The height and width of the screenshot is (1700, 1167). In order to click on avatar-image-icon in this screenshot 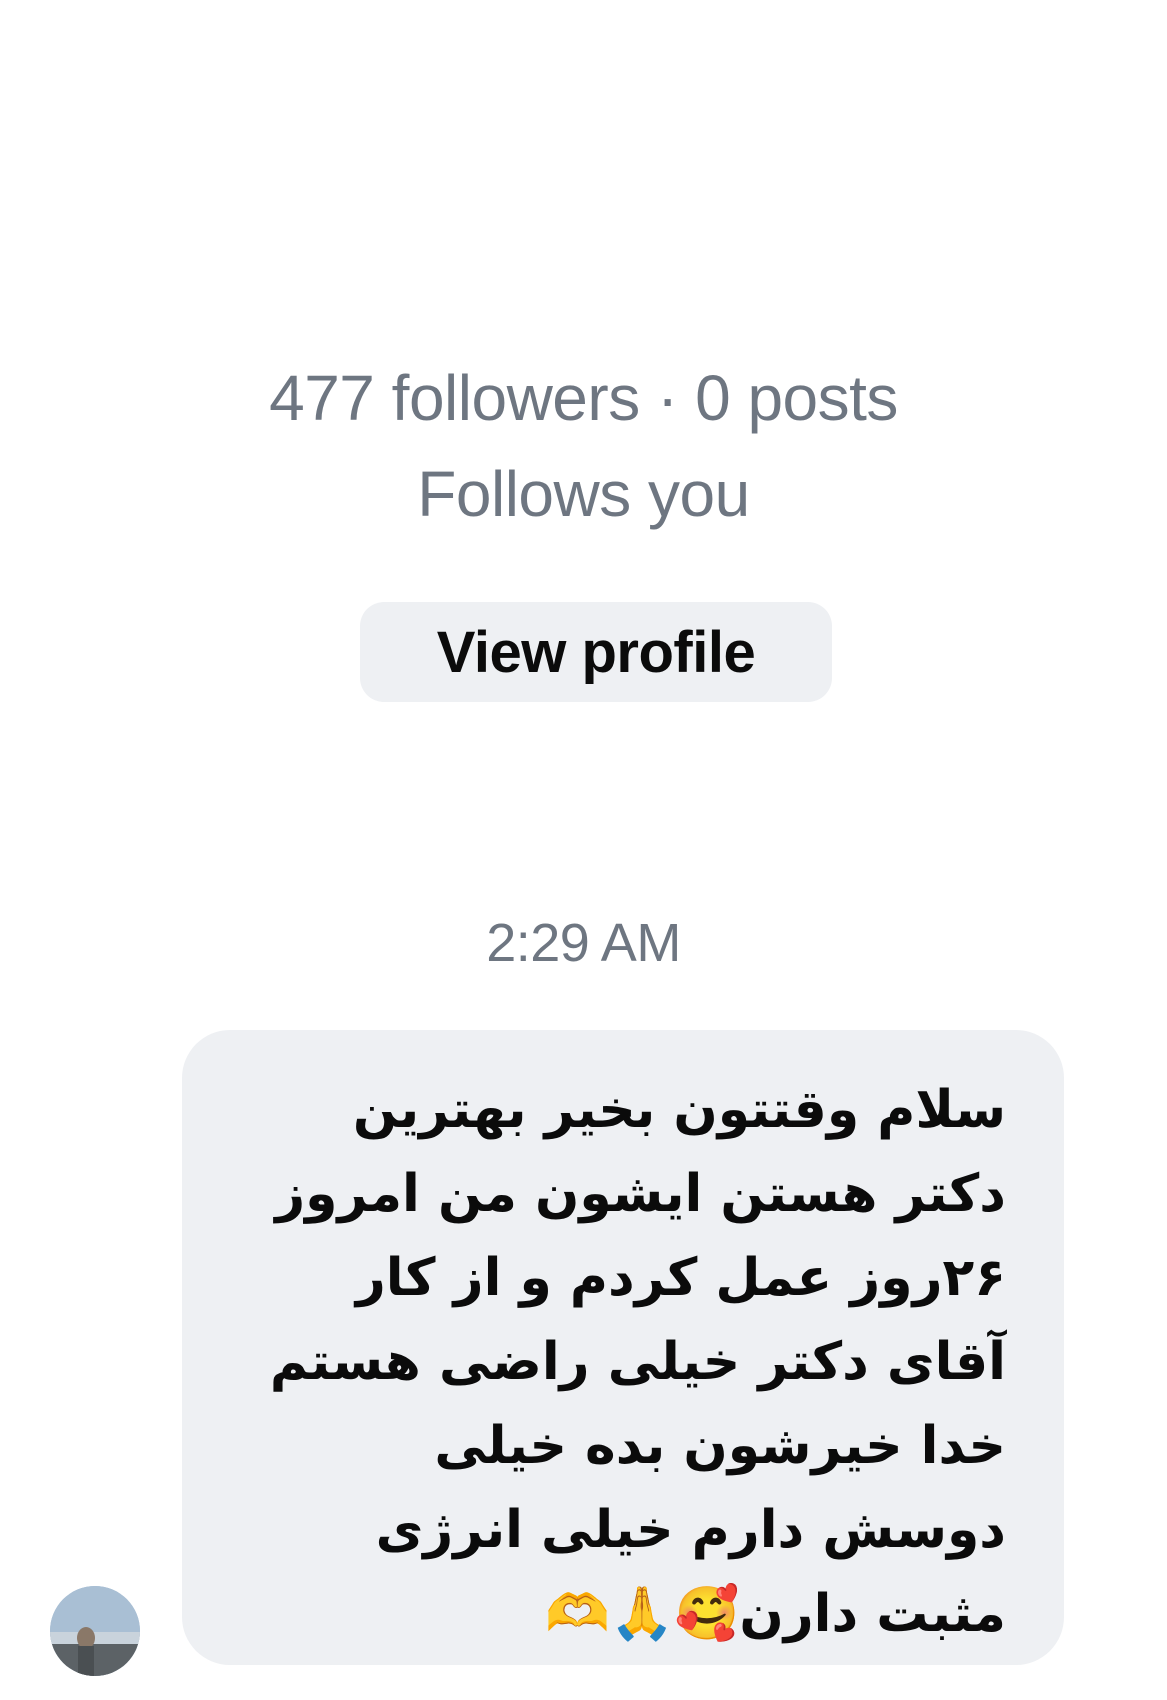, I will do `click(95, 1631)`.